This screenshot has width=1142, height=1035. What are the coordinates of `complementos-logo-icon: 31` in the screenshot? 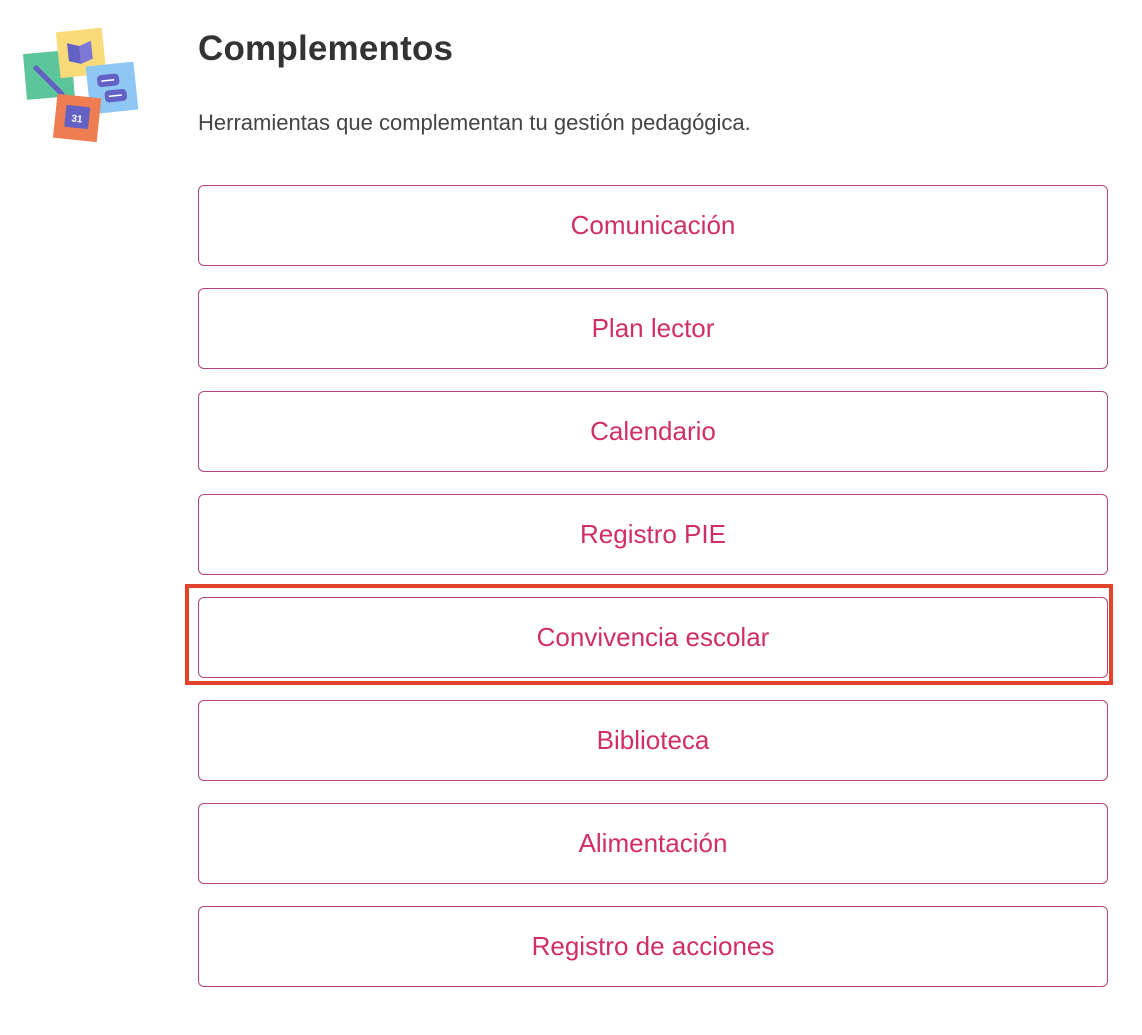 It's located at (80, 85).